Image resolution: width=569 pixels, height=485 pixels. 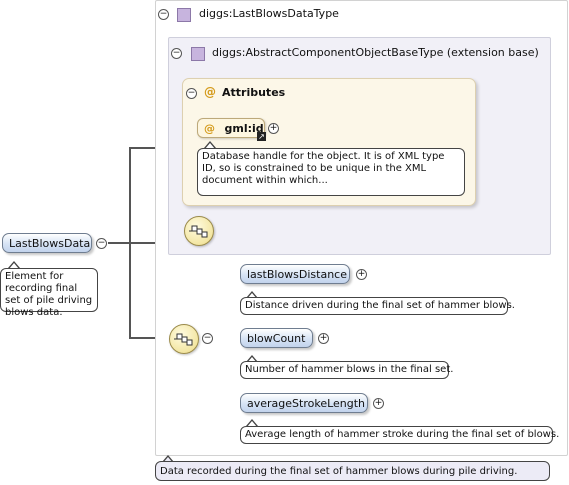 What do you see at coordinates (269, 13) in the screenshot?
I see `type-title: diggs:LastBlowsDataType` at bounding box center [269, 13].